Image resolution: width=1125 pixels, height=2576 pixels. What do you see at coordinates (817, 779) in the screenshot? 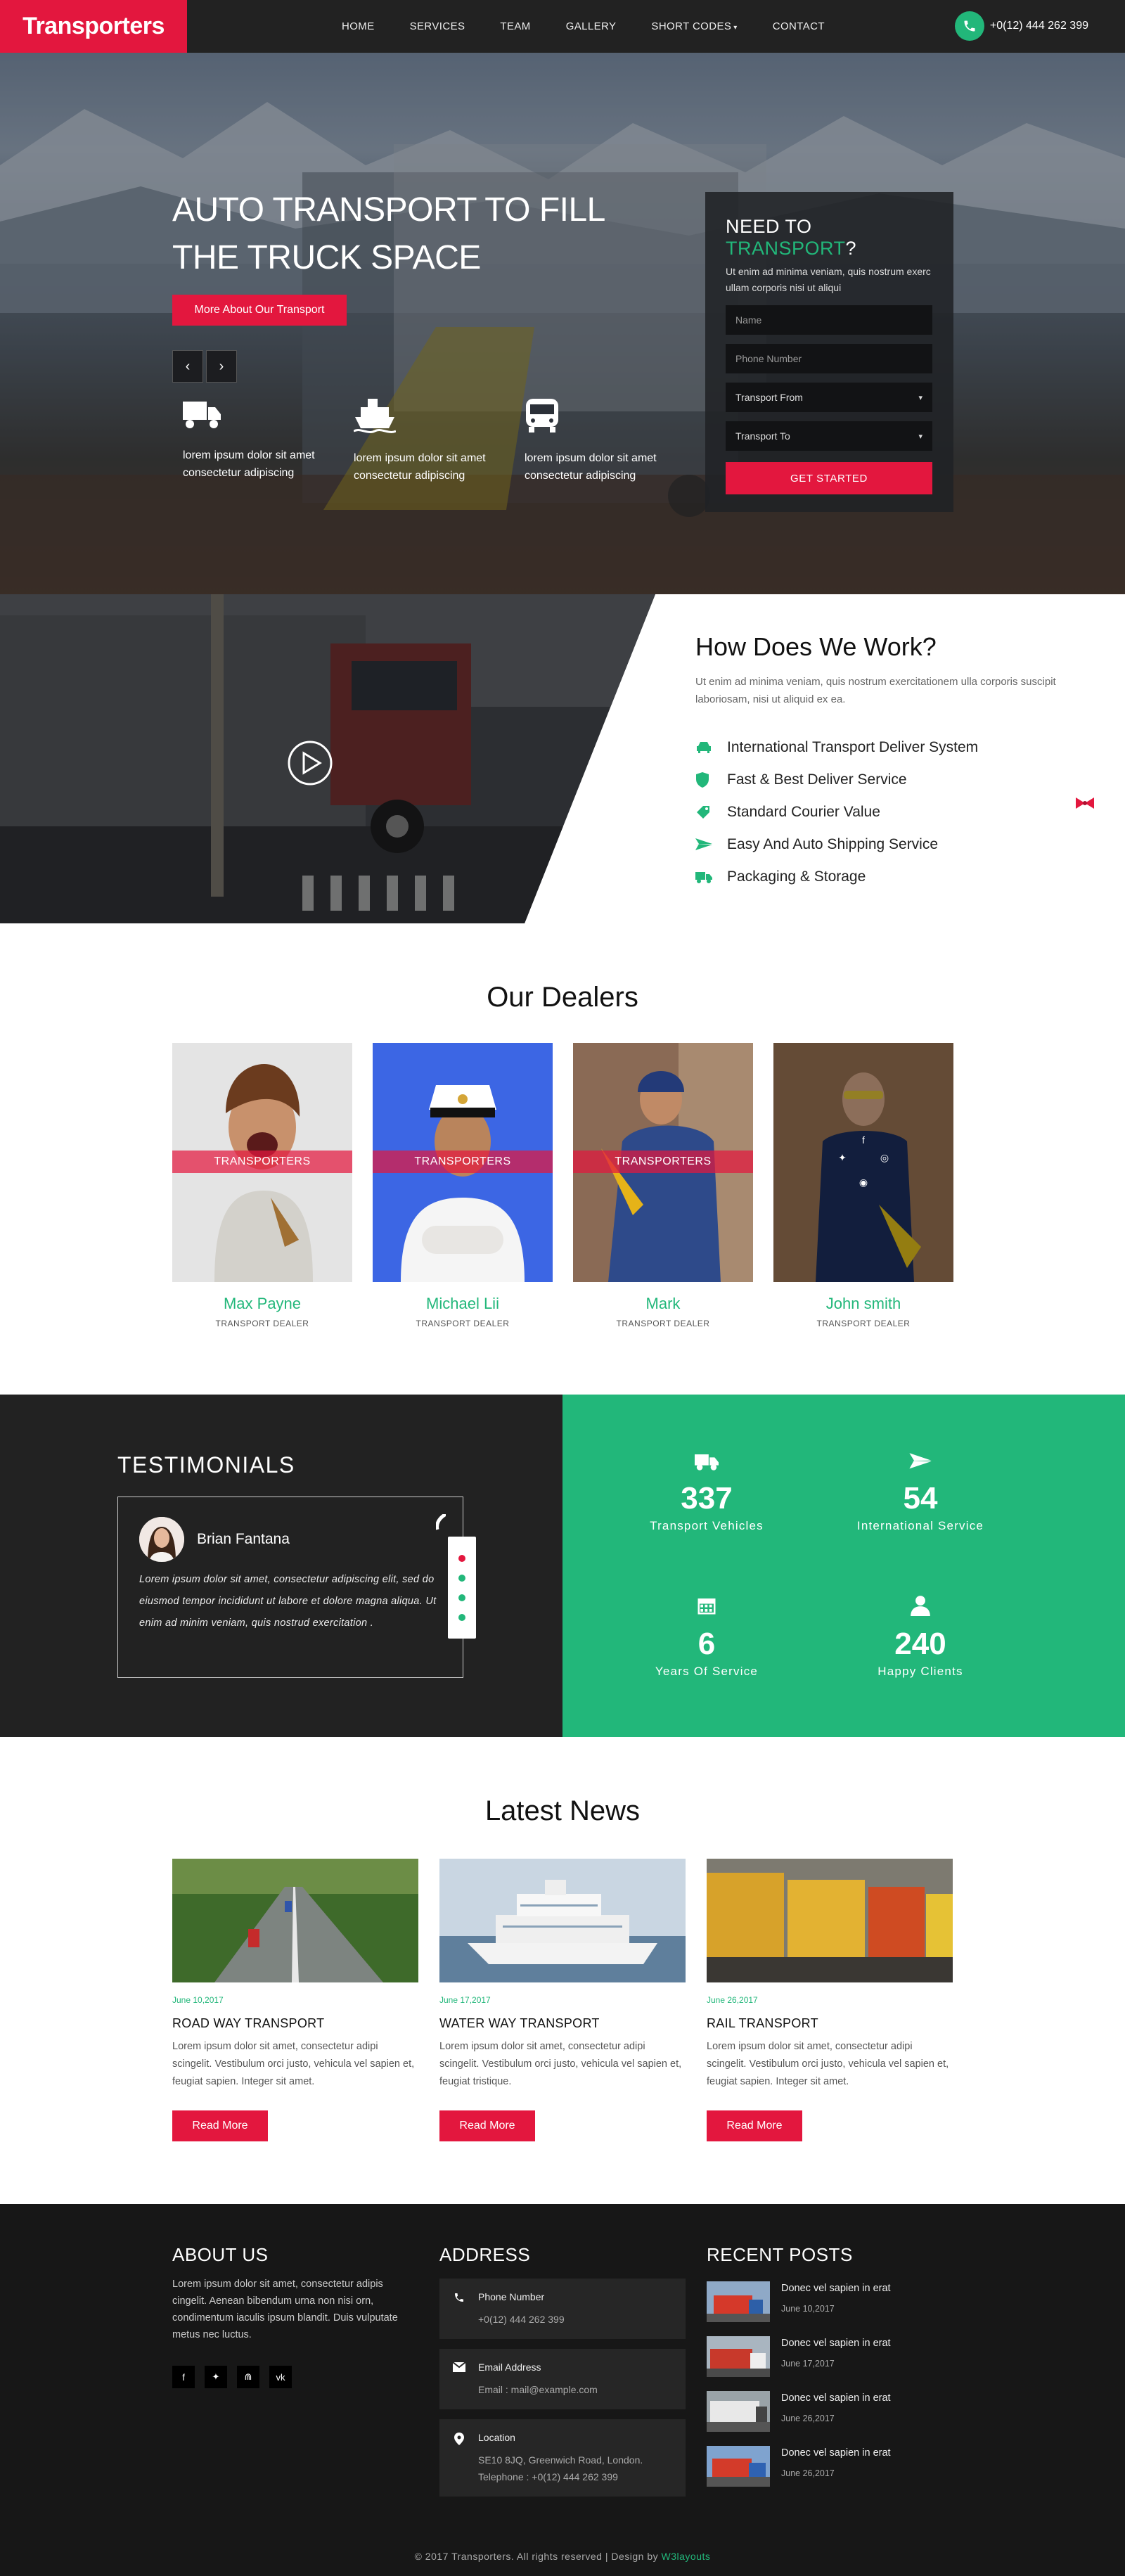
I see `service-item-label: Fast & Best Deliver Service` at bounding box center [817, 779].